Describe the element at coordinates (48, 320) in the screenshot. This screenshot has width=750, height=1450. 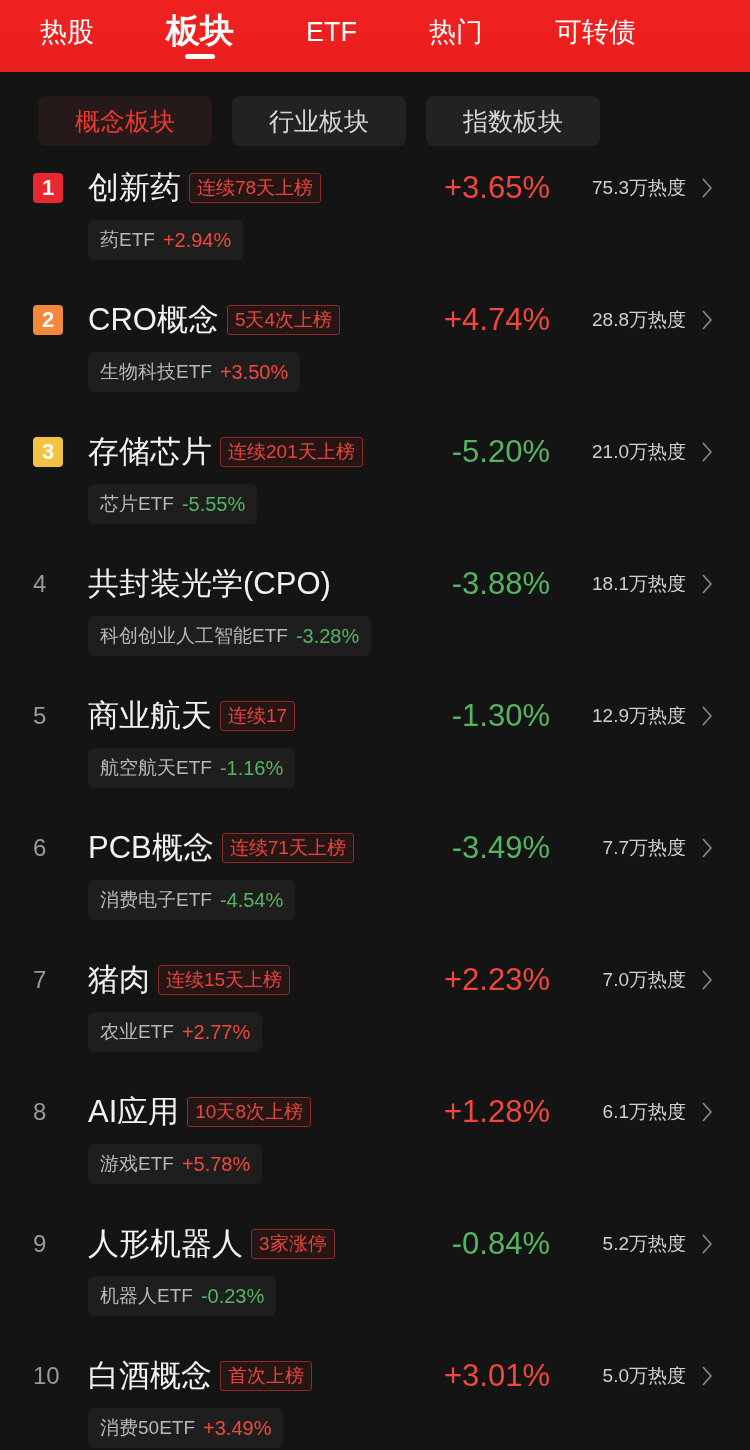
I see `rank-badge: 2` at that location.